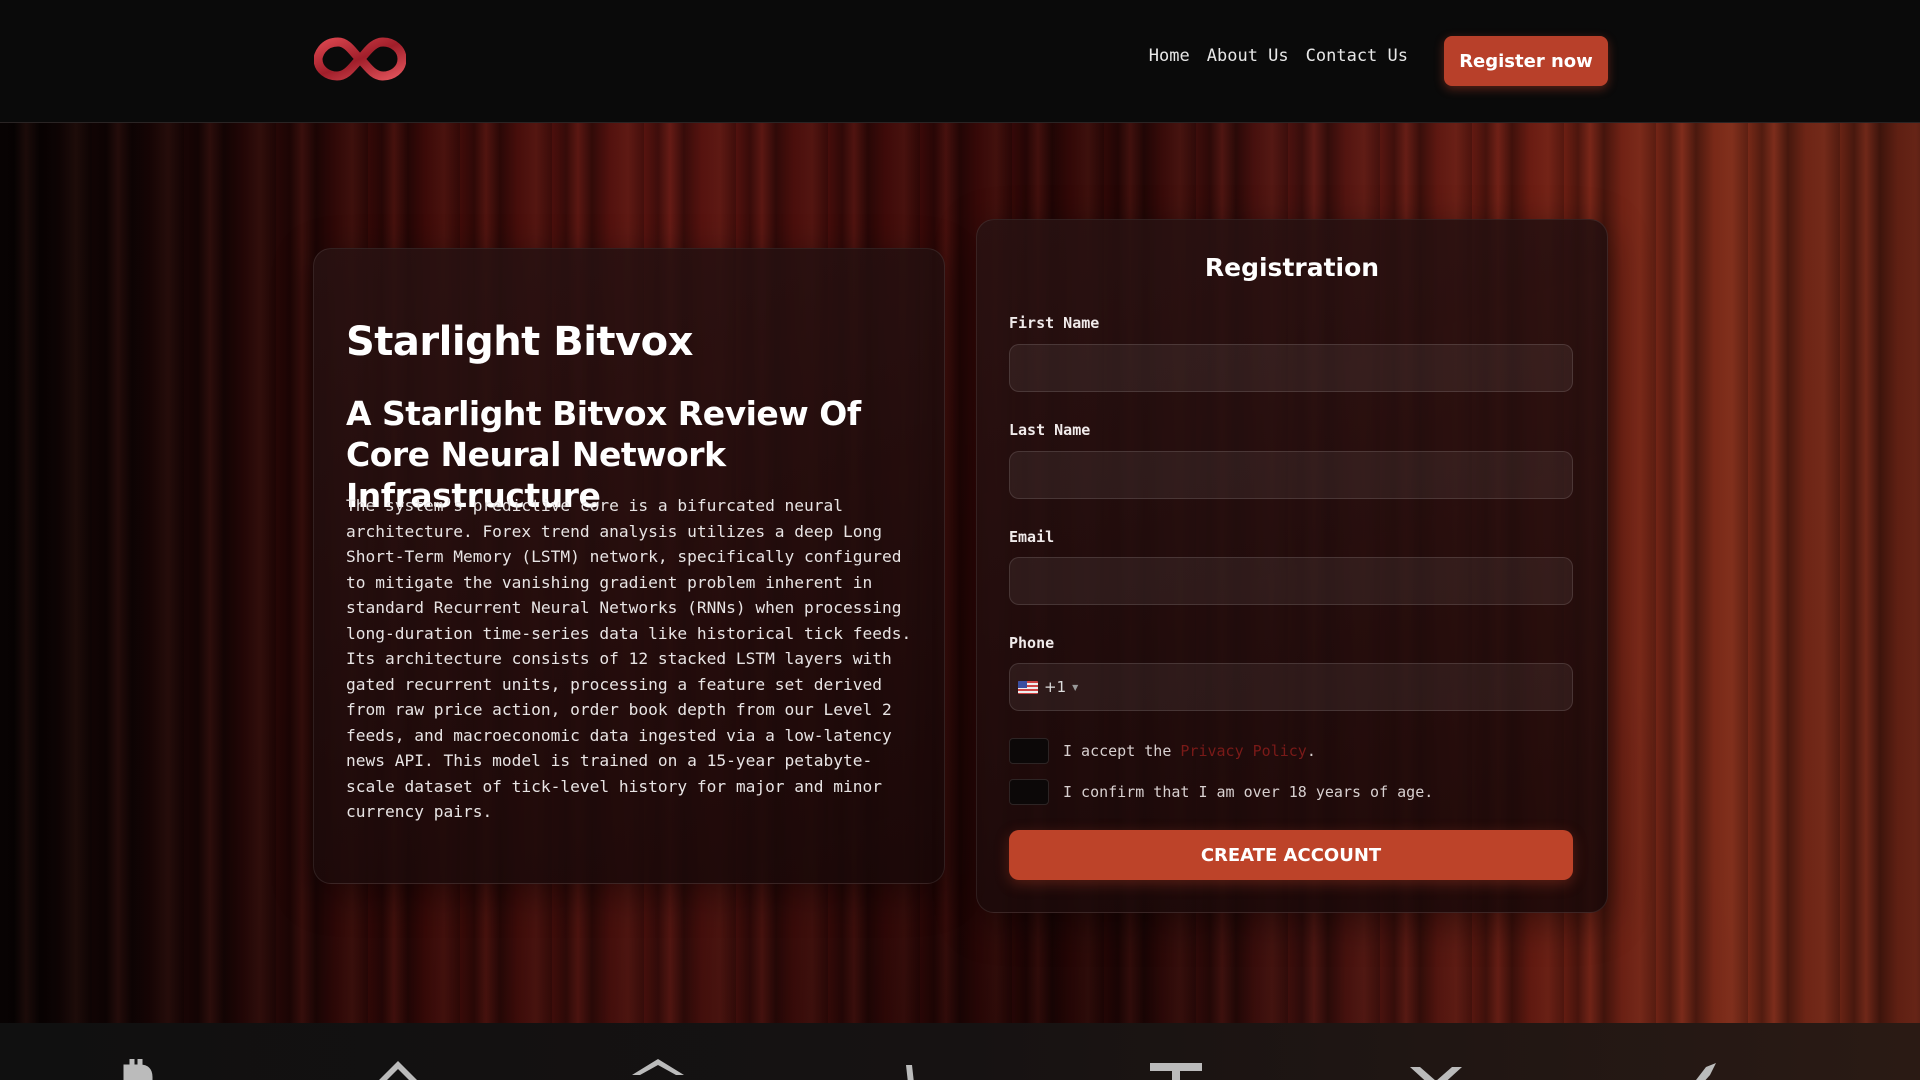 This screenshot has height=1080, width=1920. I want to click on crypto-icon, so click(1706, 1071).